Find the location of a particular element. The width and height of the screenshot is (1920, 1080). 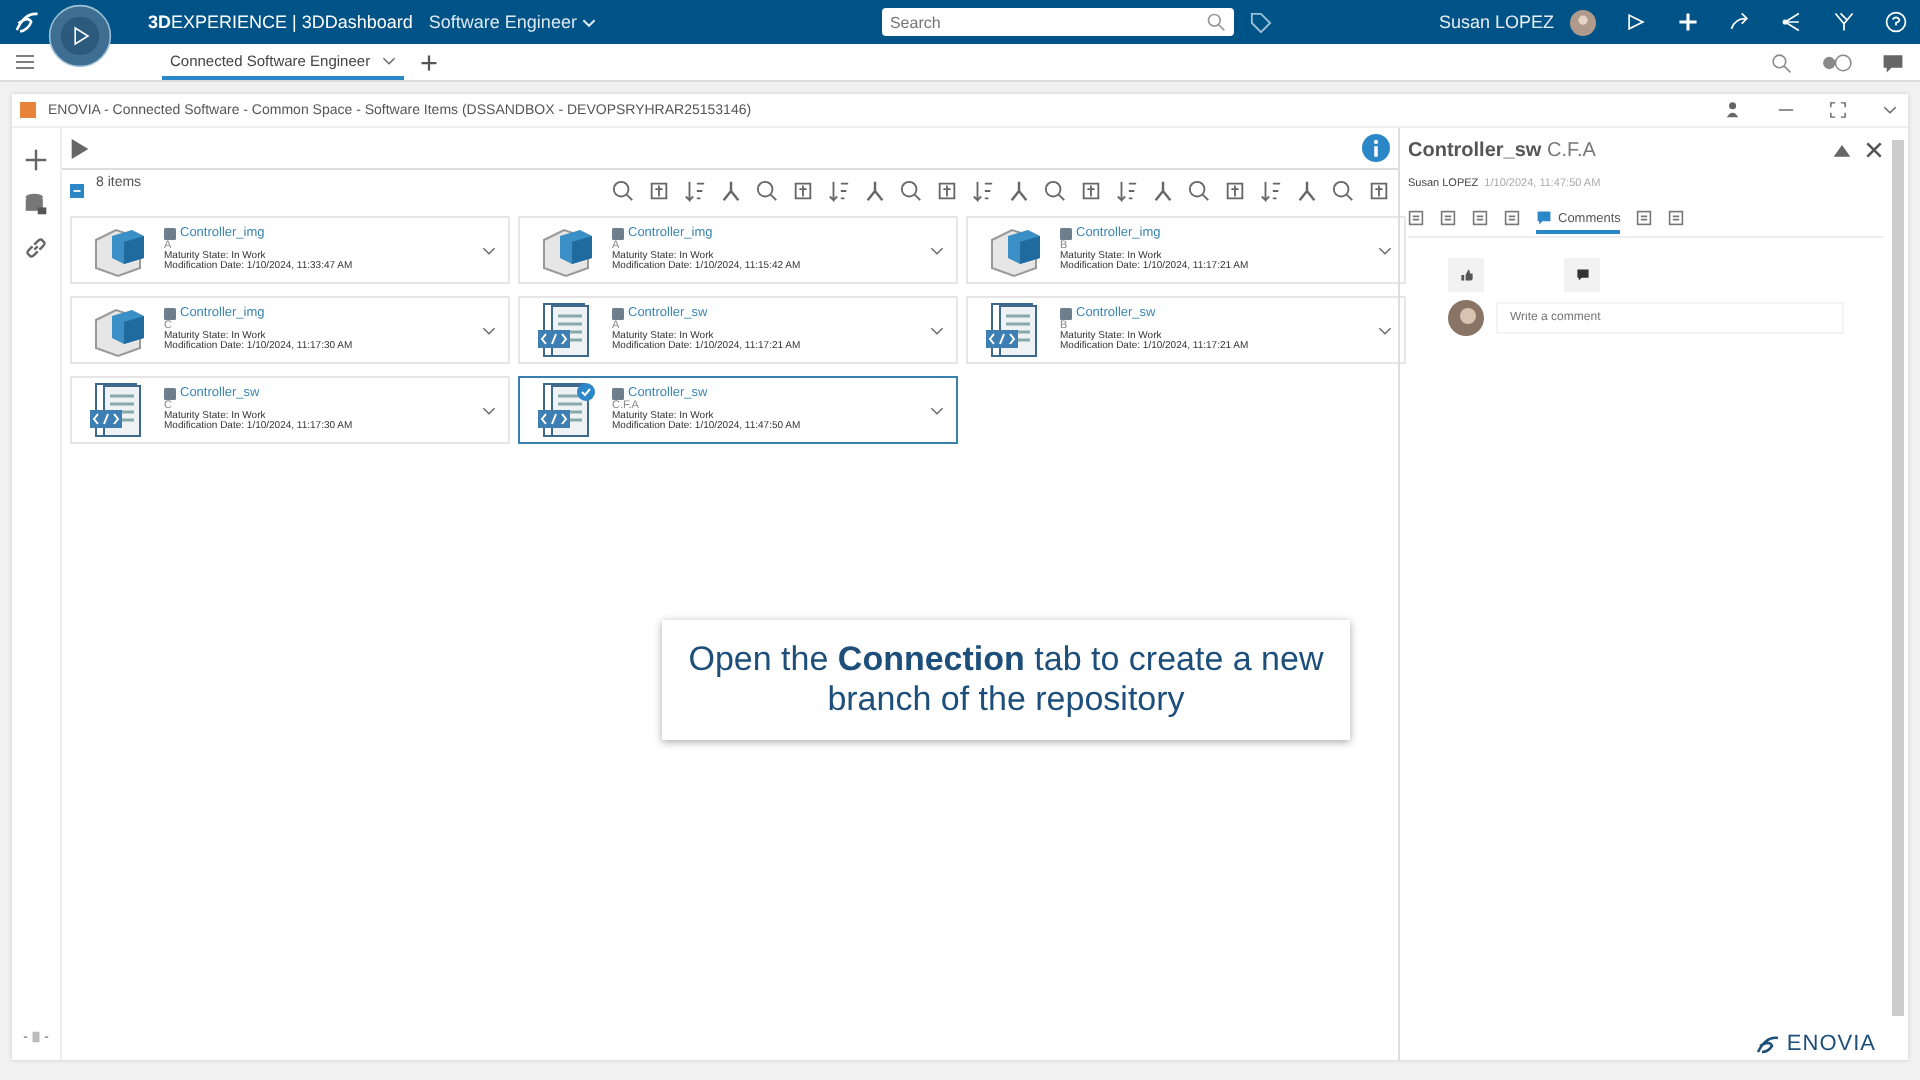

scroll-handle-icon is located at coordinates (36, 1037).